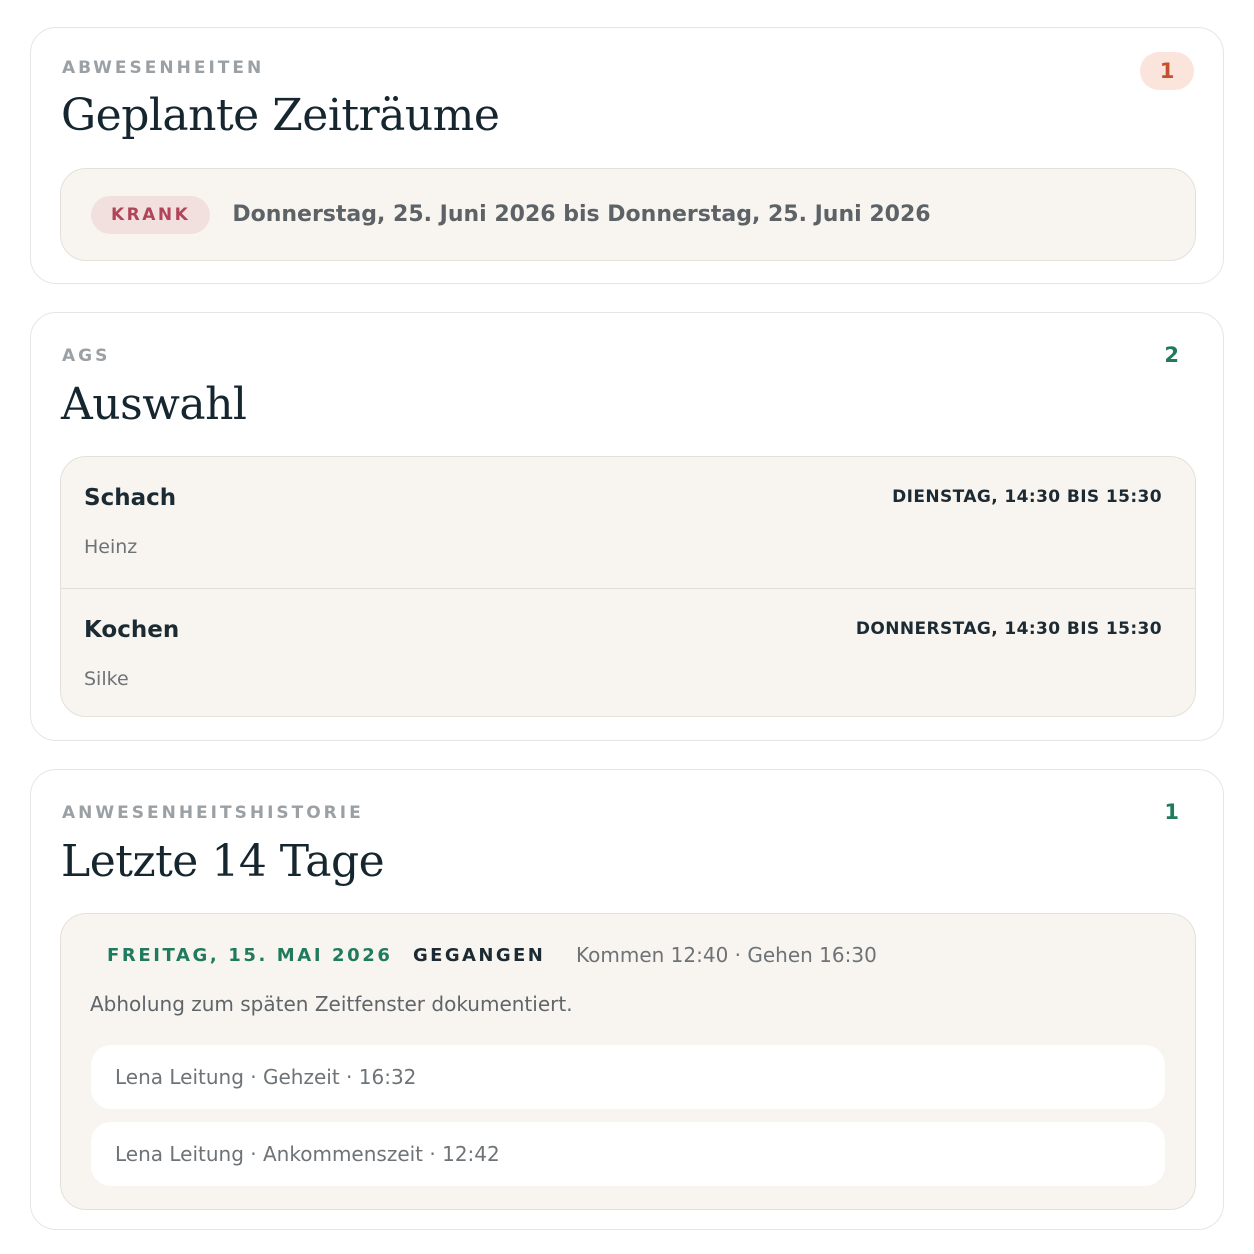 This screenshot has width=1254, height=1254. What do you see at coordinates (132, 630) in the screenshot?
I see `ag-name: Kochen` at bounding box center [132, 630].